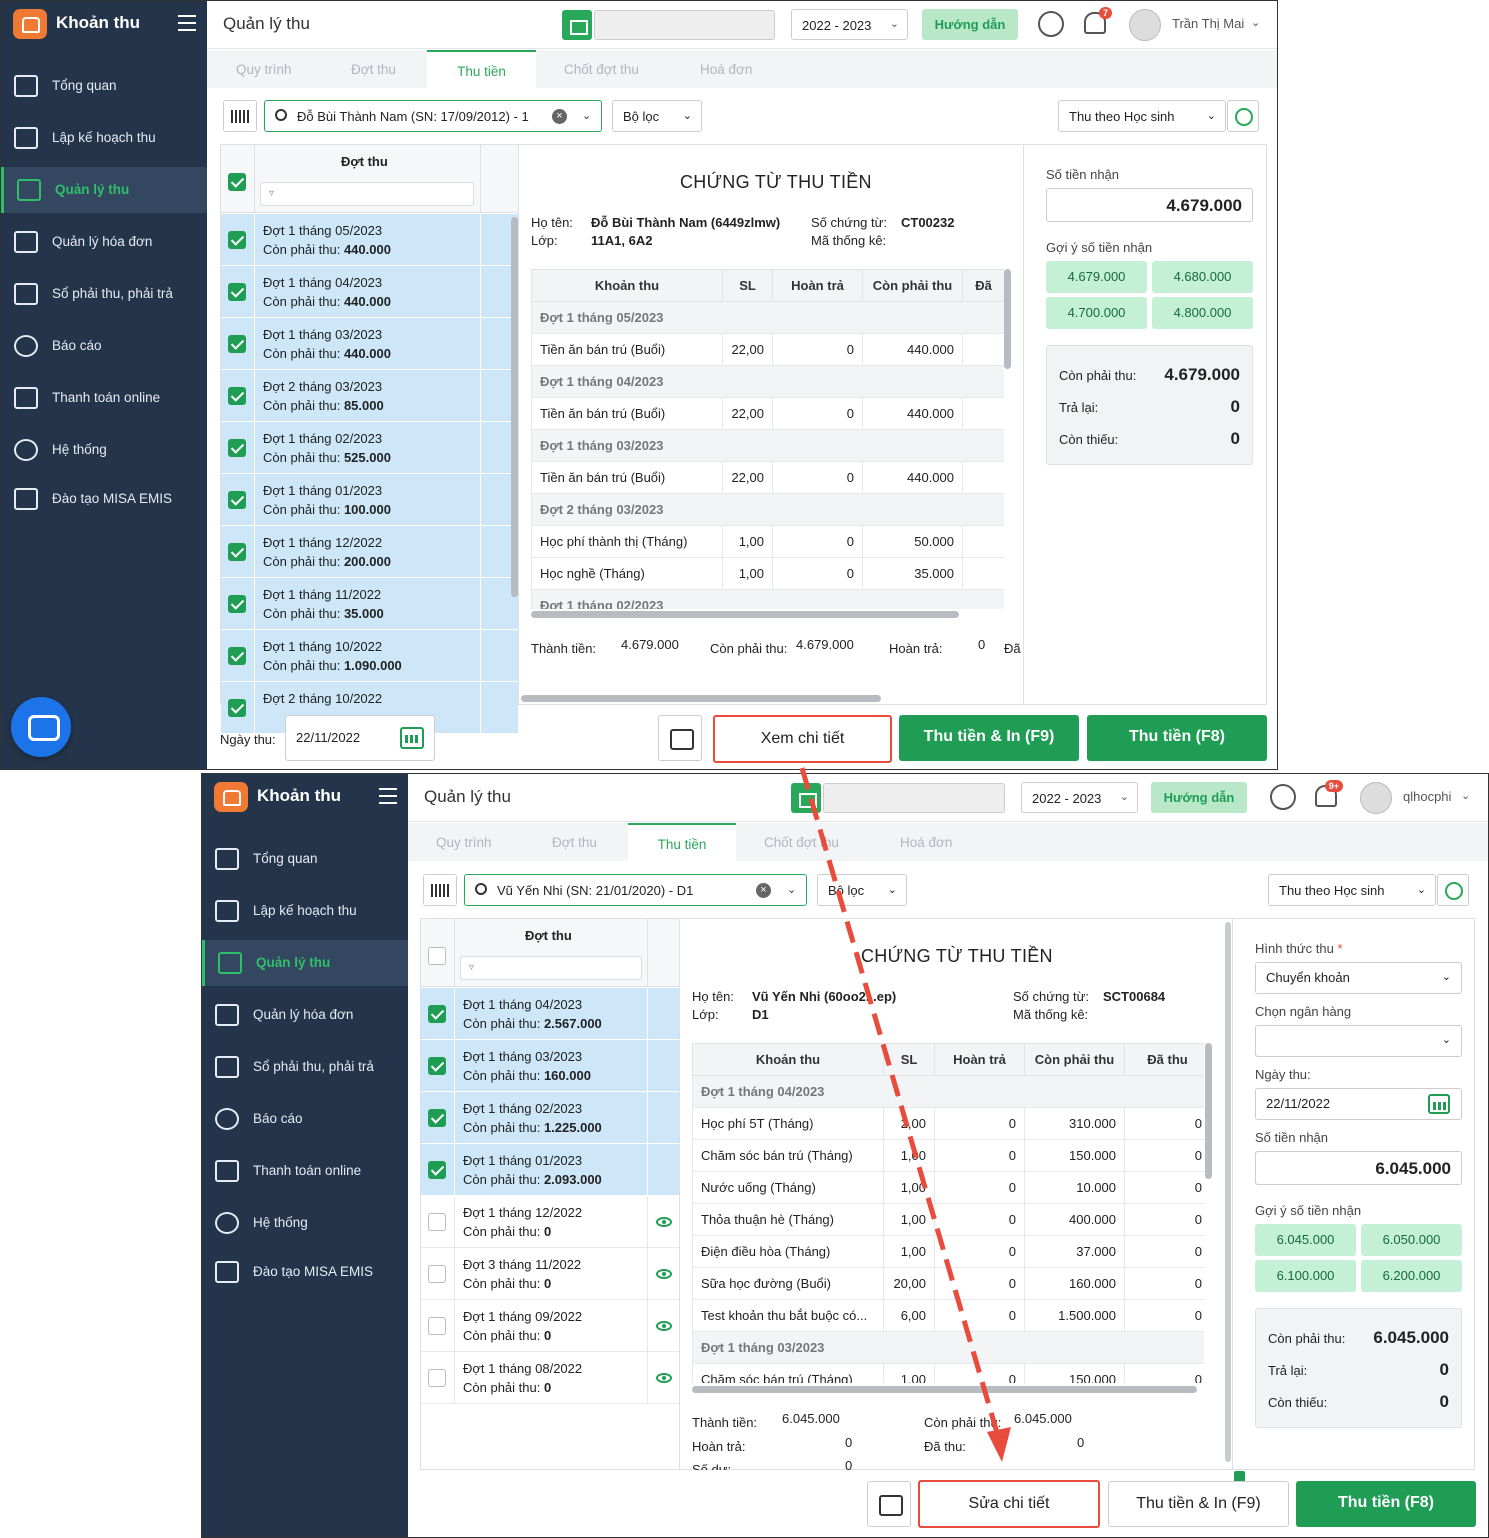 Image resolution: width=1489 pixels, height=1538 pixels. What do you see at coordinates (369, 500) in the screenshot?
I see `list-item: Đợt 1 tháng 01/2023 Còn phải thu: 100.000` at bounding box center [369, 500].